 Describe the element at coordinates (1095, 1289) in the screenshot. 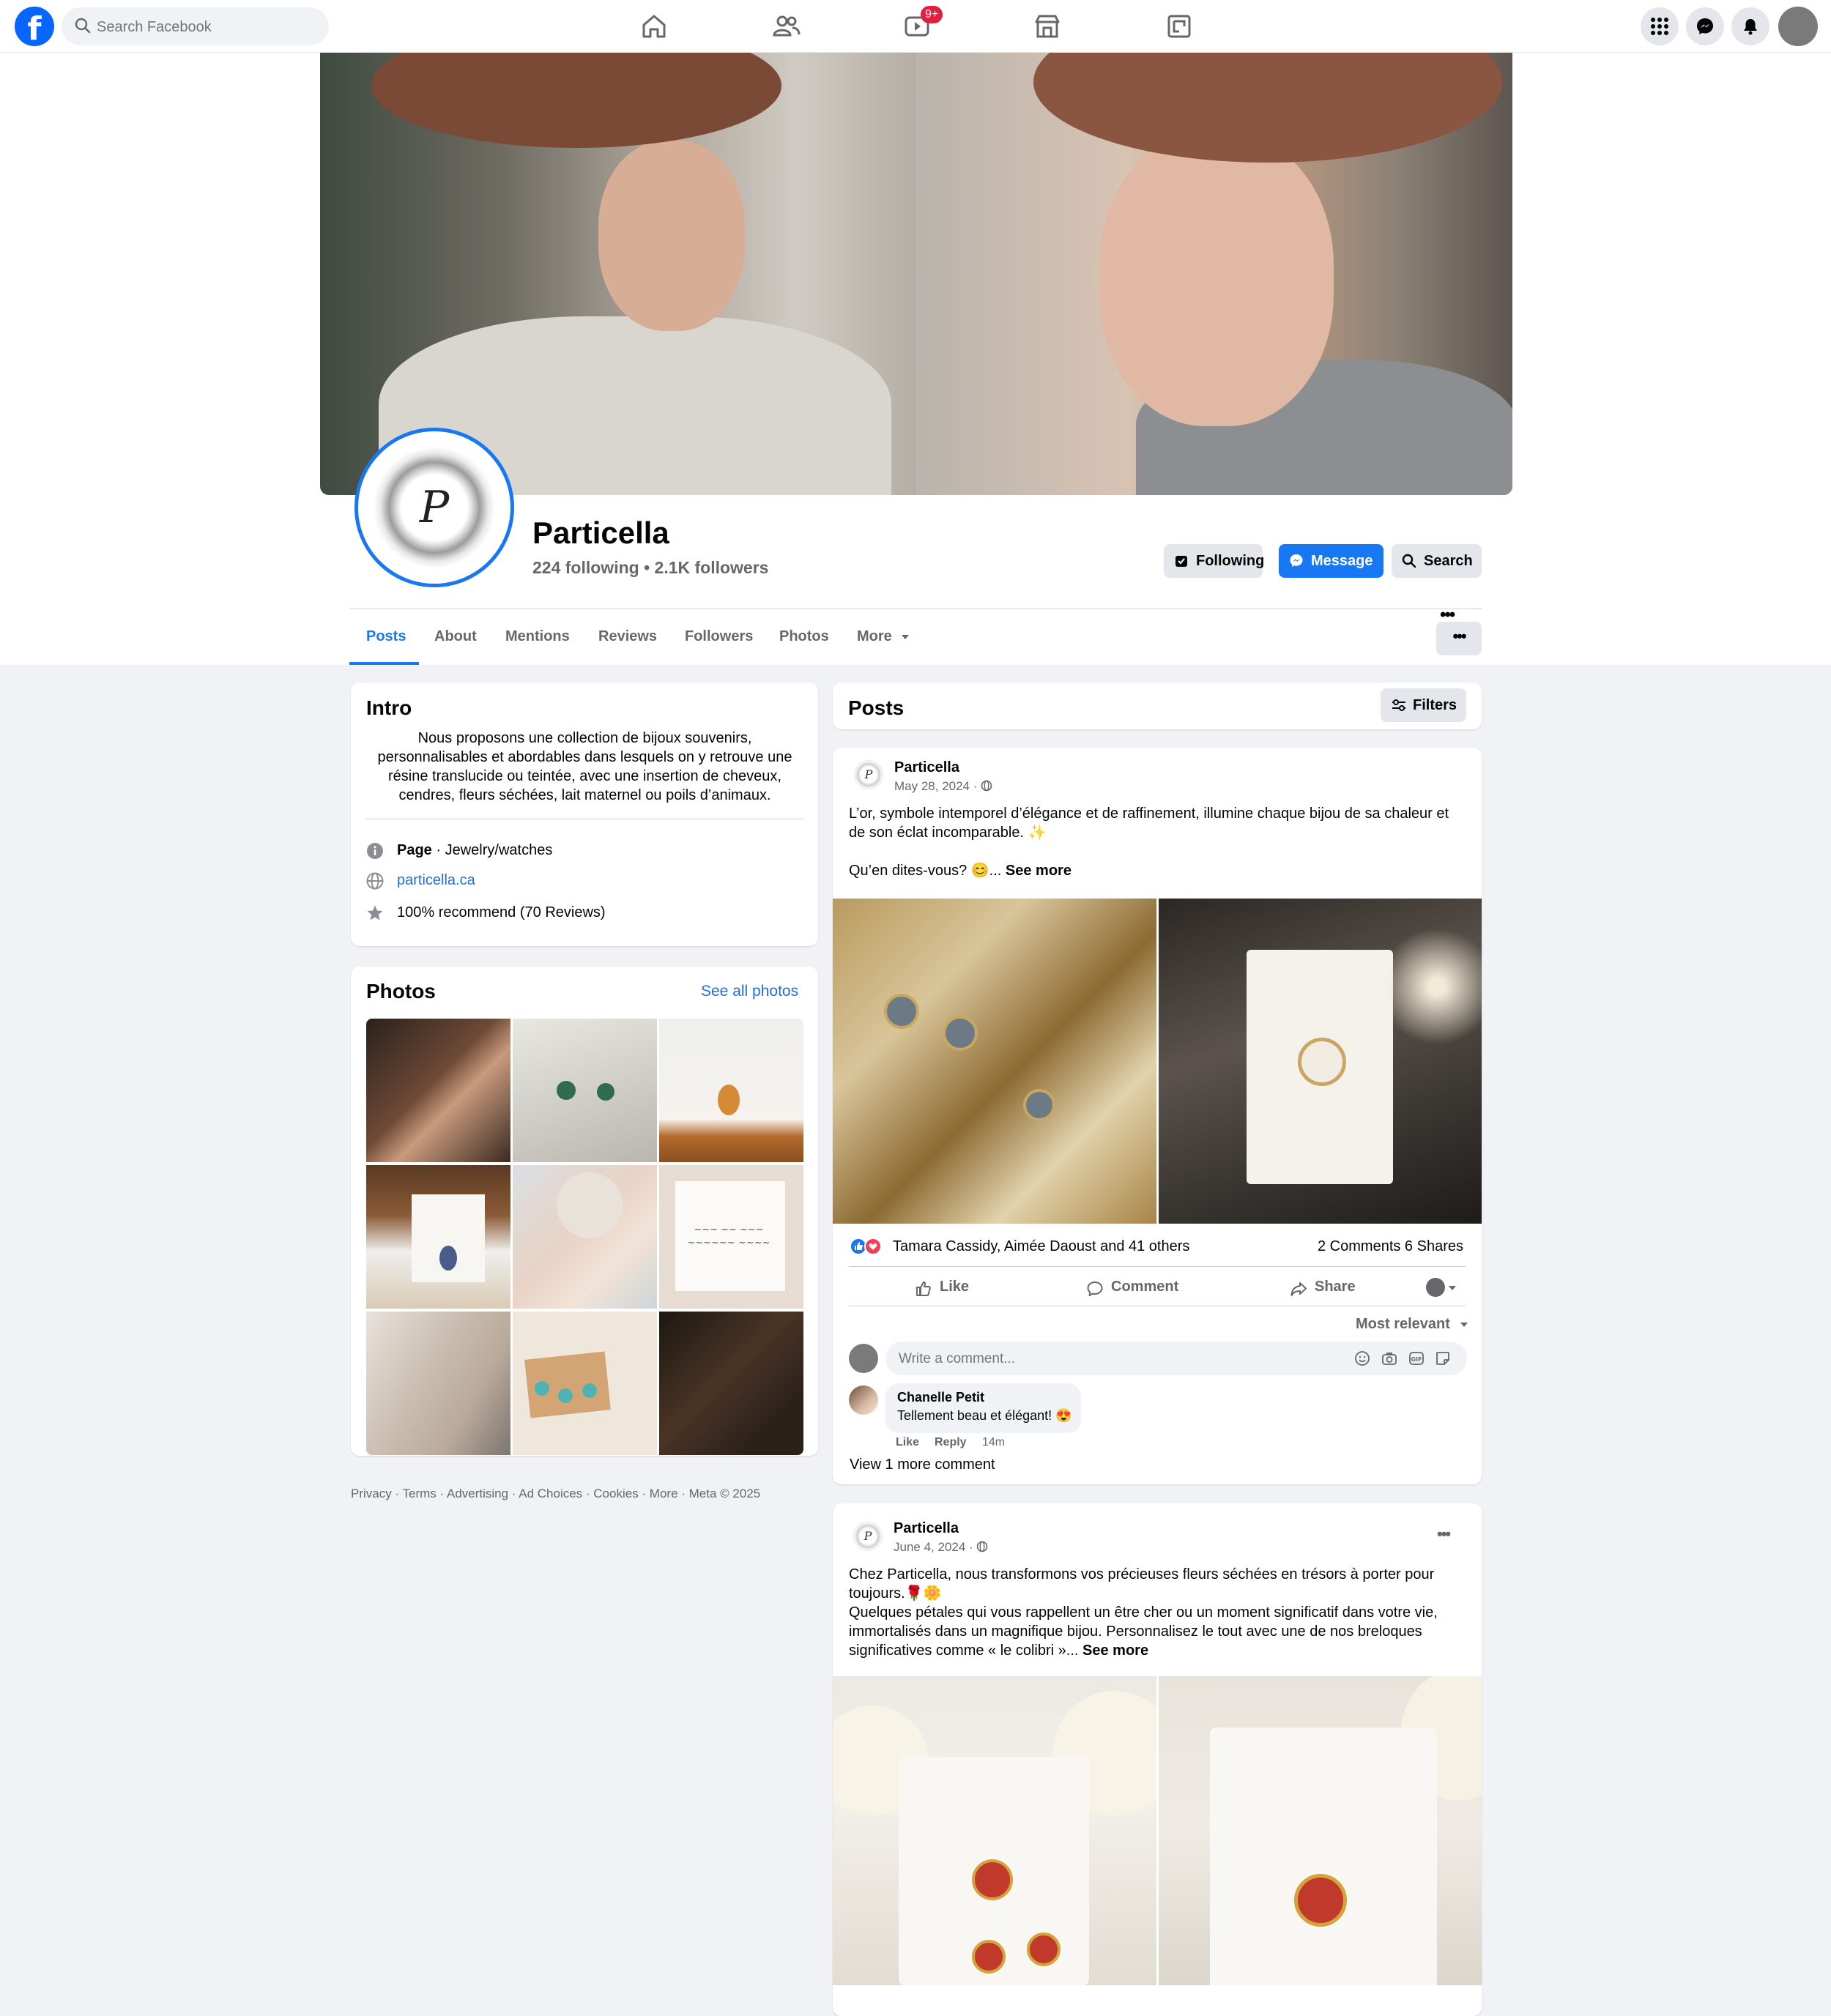

I see `comment-bubble-icon` at that location.